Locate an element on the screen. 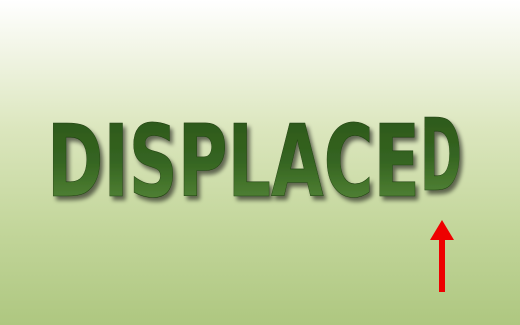 The width and height of the screenshot is (520, 325). displaced-letter: D is located at coordinates (441, 155).